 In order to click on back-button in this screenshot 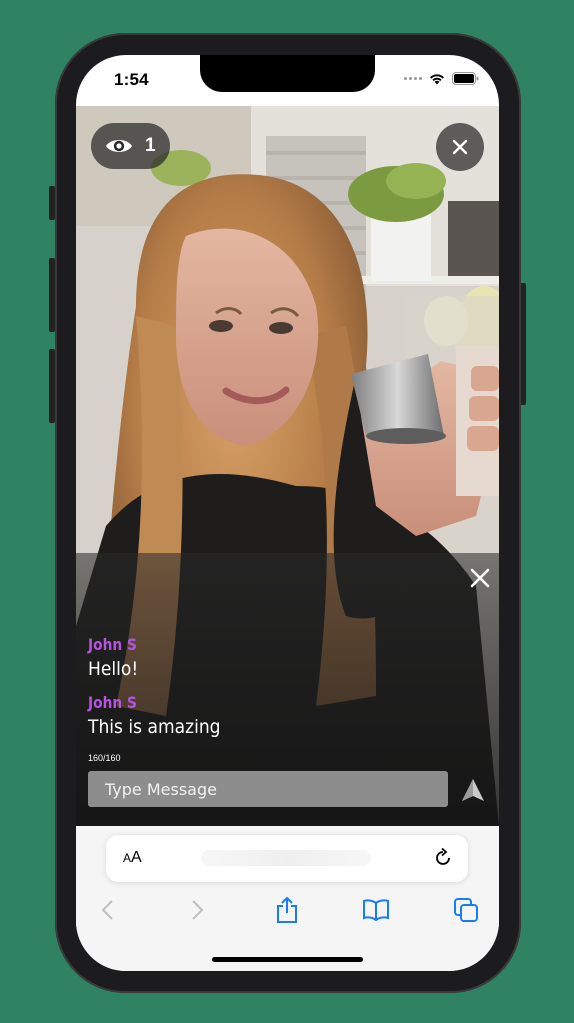, I will do `click(107, 910)`.